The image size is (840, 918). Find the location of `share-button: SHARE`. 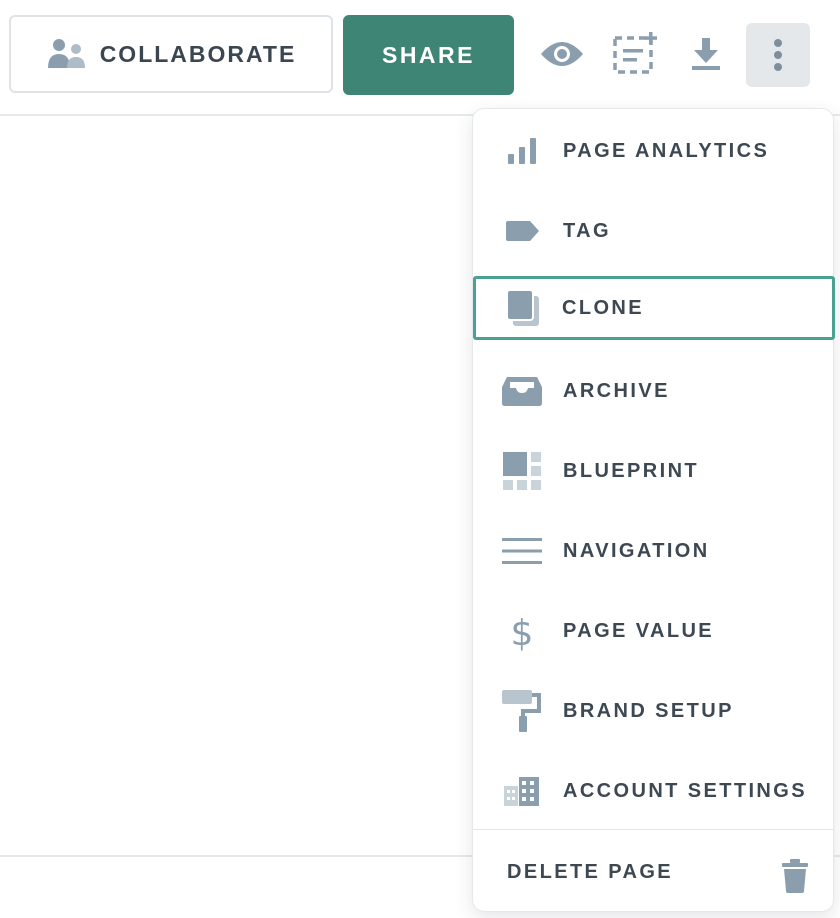

share-button: SHARE is located at coordinates (428, 55).